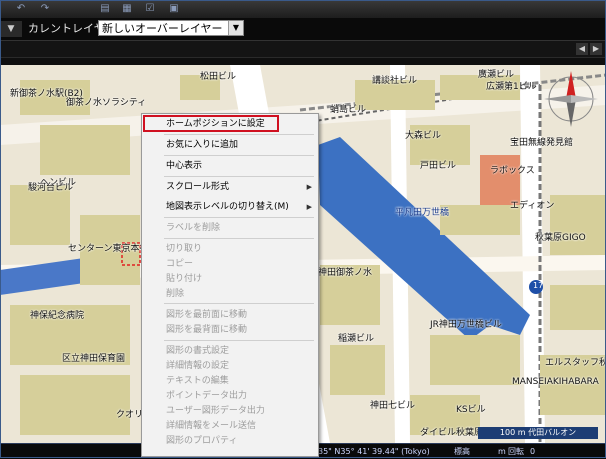 This screenshot has width=606, height=459. I want to click on map-label: 戸田ビル, so click(438, 166).